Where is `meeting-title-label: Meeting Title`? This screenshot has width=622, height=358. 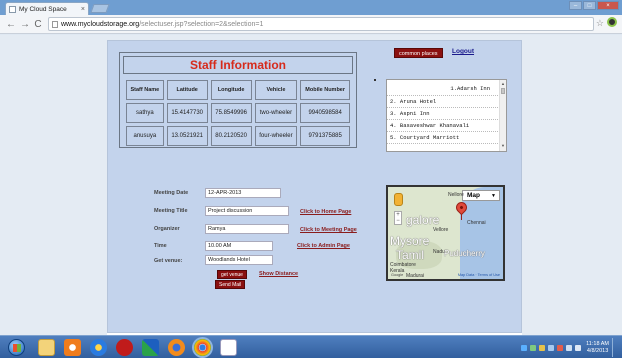
meeting-title-label: Meeting Title is located at coordinates (171, 211).